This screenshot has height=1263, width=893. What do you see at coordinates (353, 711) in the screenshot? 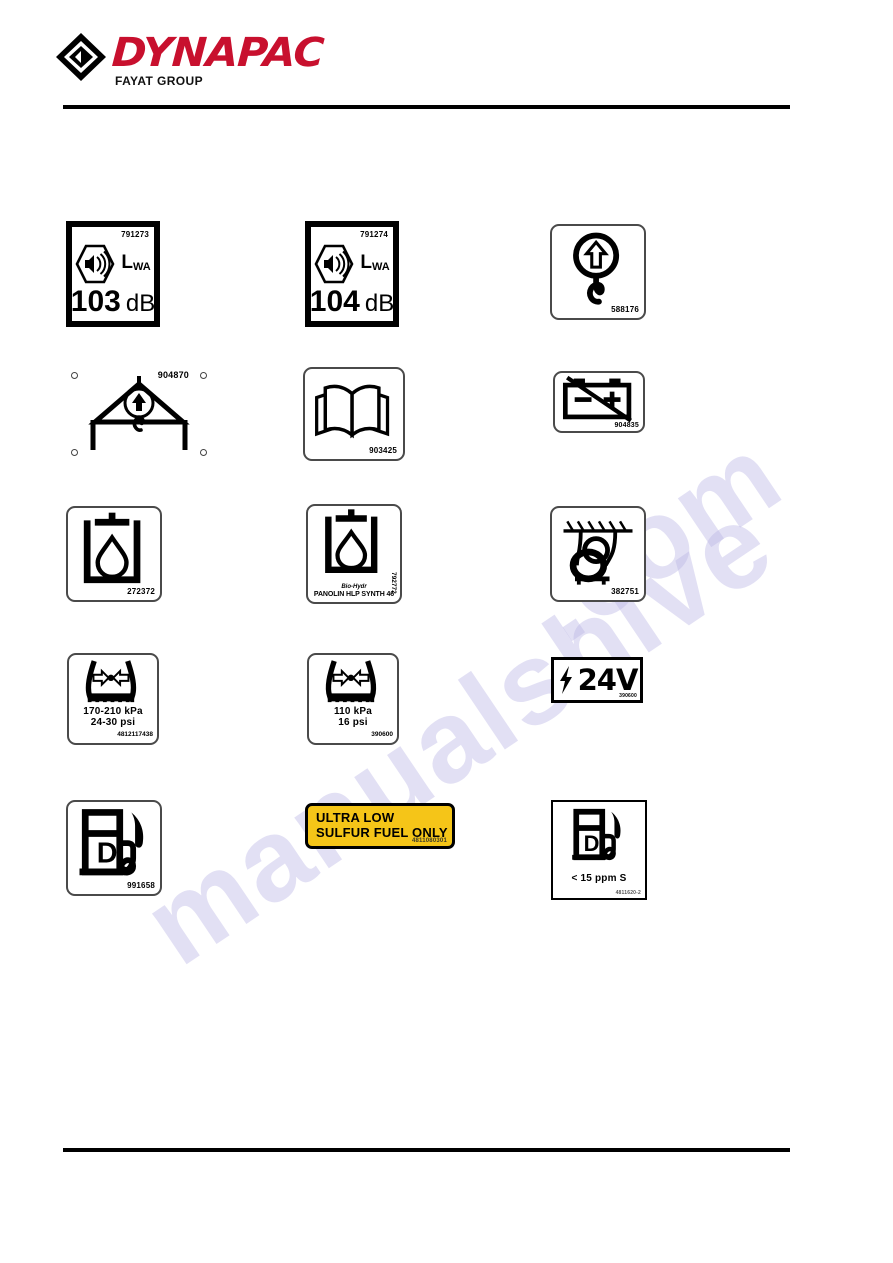
I see `tyre-pressure-kpa: 110 kPa` at bounding box center [353, 711].